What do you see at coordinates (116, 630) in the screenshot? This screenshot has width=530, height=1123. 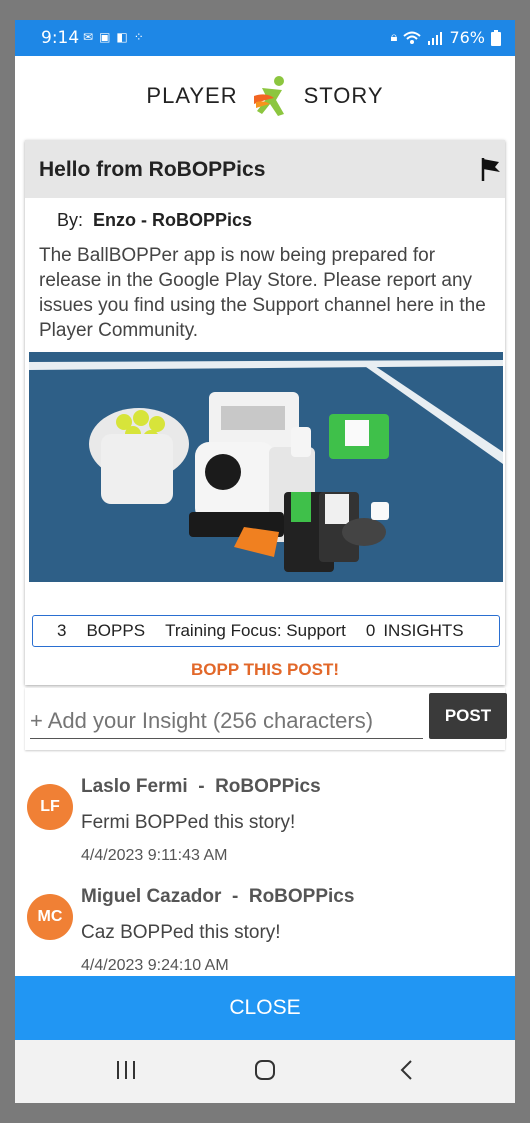 I see `bopps-label: BOPPS` at bounding box center [116, 630].